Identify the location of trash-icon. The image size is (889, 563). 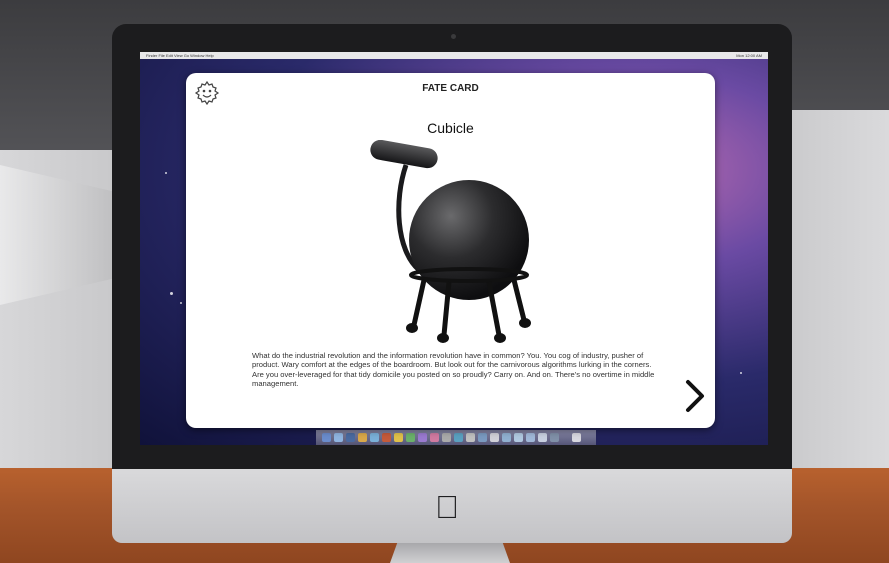
(576, 437).